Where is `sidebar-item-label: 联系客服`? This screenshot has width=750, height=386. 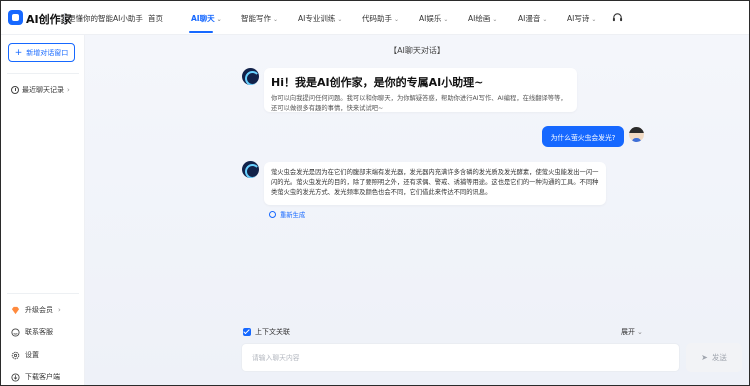 sidebar-item-label: 联系客服 is located at coordinates (39, 332).